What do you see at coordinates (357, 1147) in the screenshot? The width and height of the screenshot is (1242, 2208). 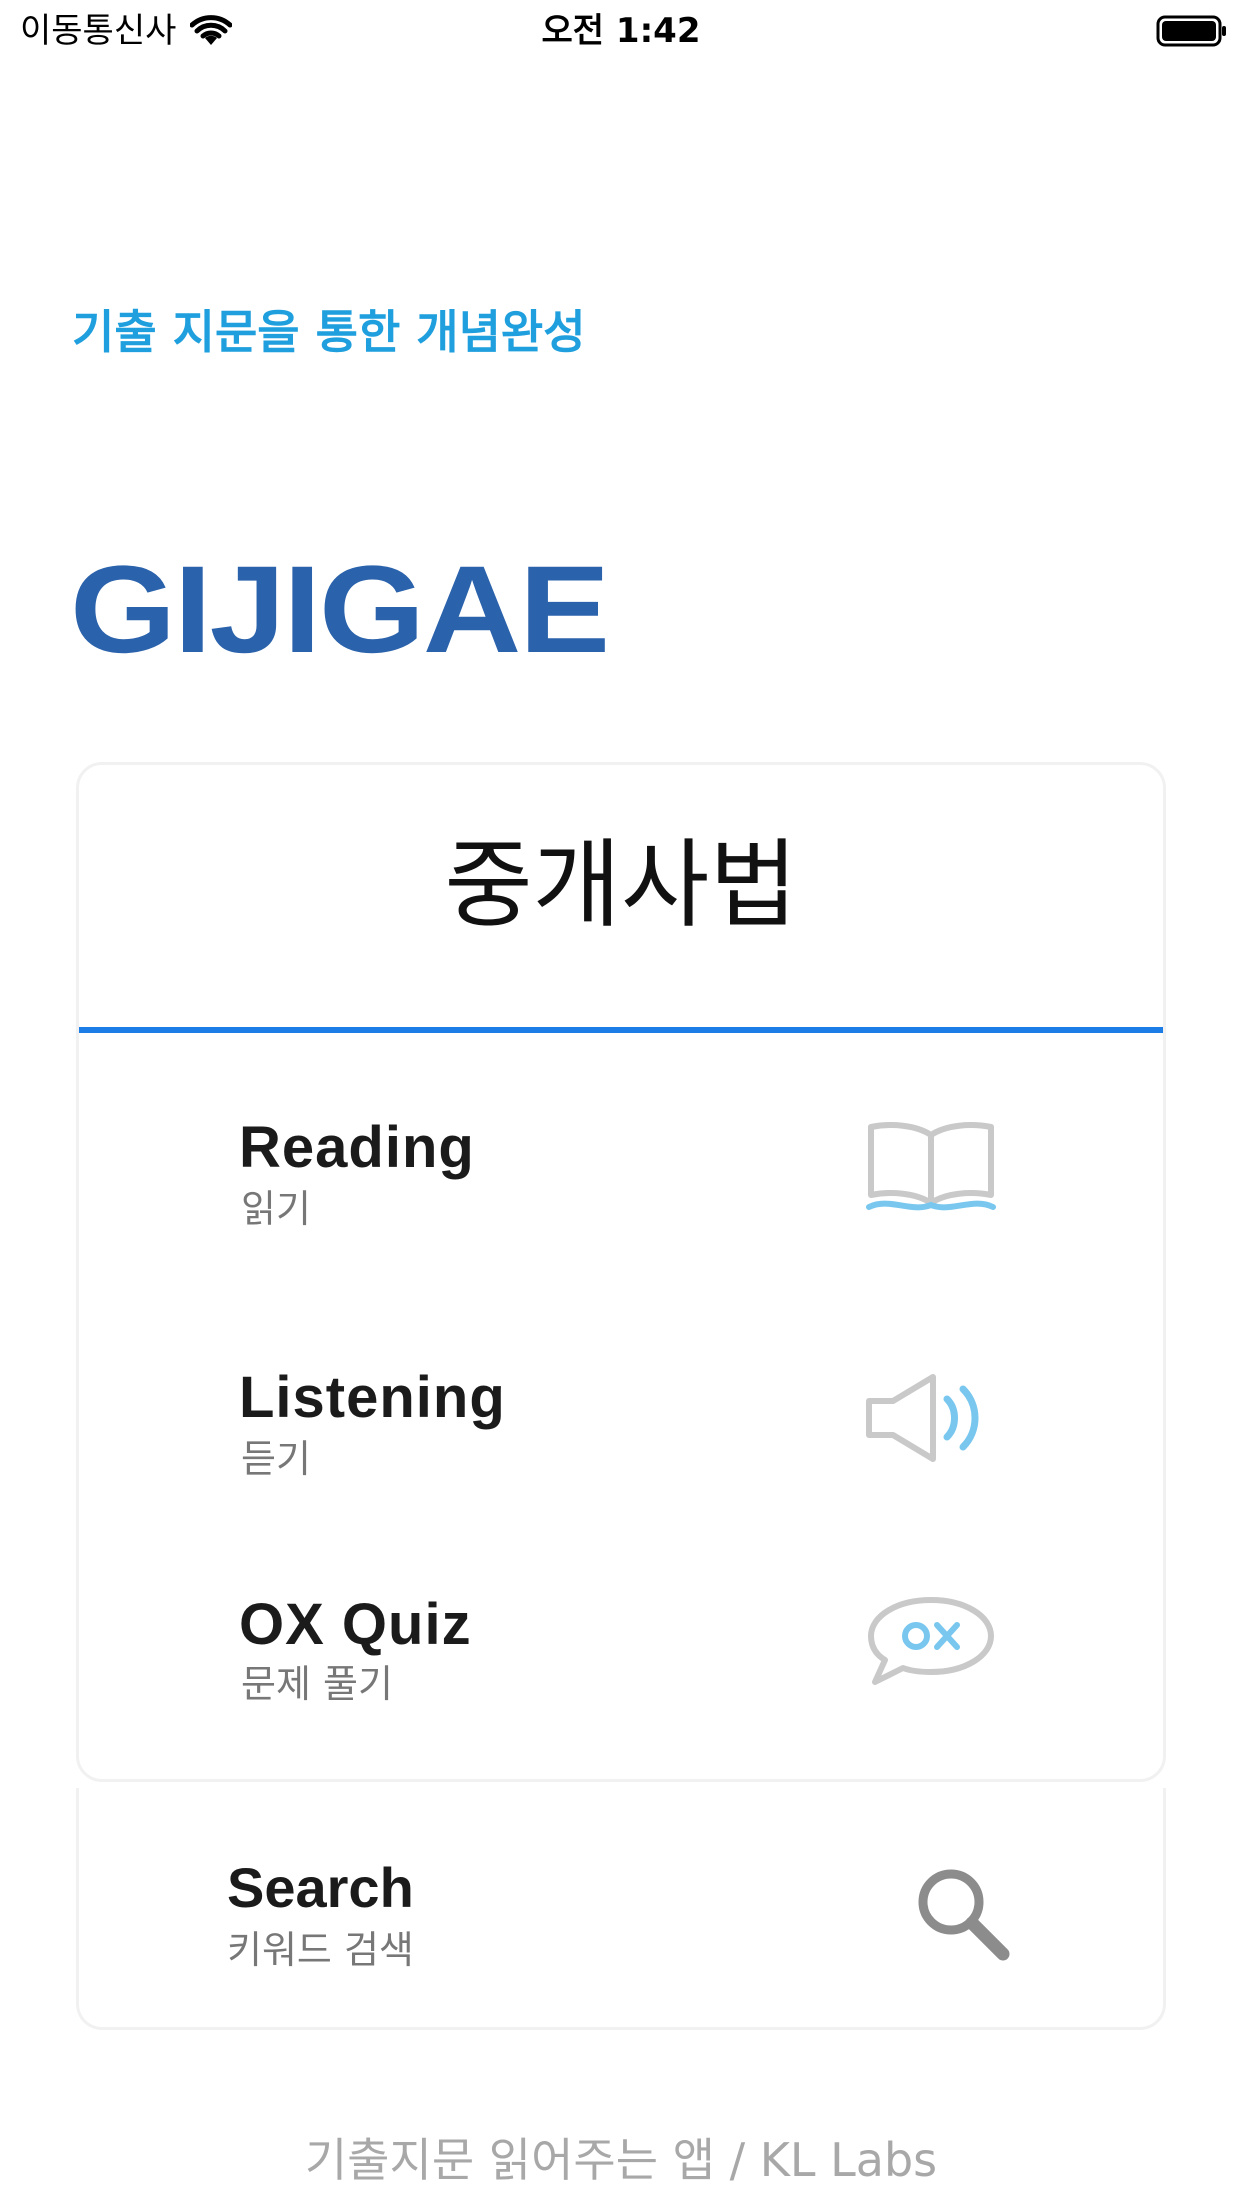 I see `menu-label: Reading` at bounding box center [357, 1147].